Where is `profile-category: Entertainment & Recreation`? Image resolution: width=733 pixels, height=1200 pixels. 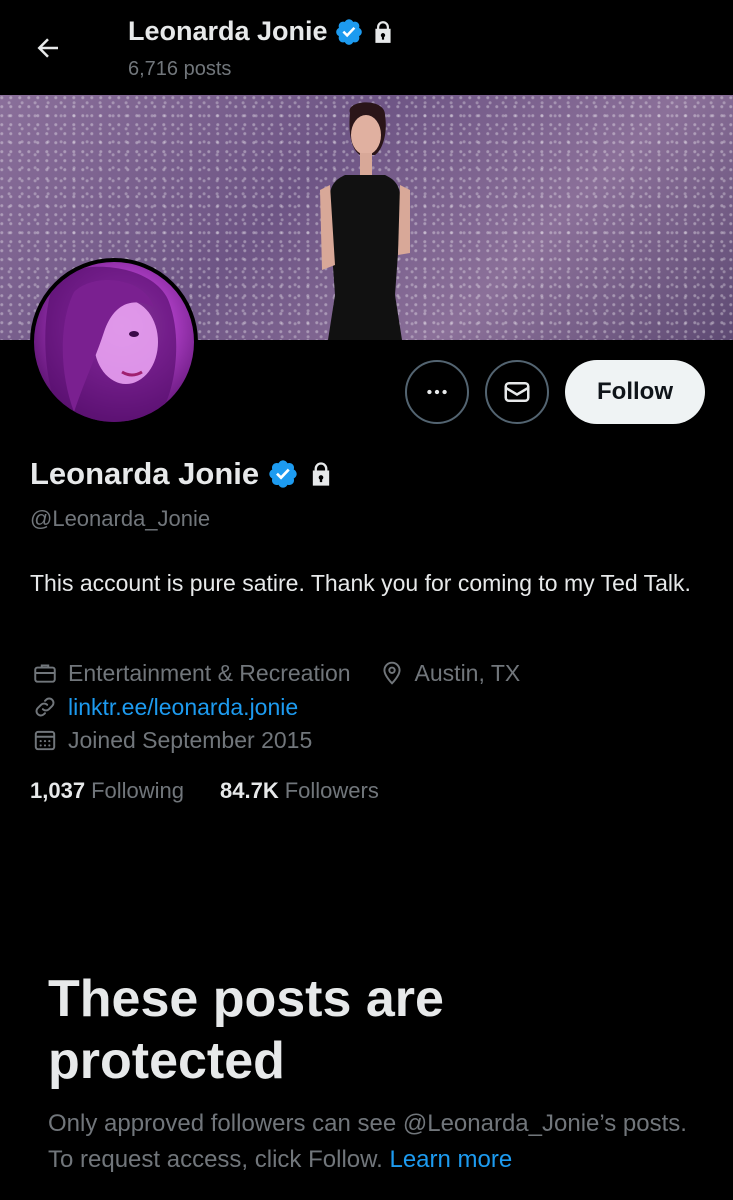
profile-category: Entertainment & Recreation is located at coordinates (190, 673).